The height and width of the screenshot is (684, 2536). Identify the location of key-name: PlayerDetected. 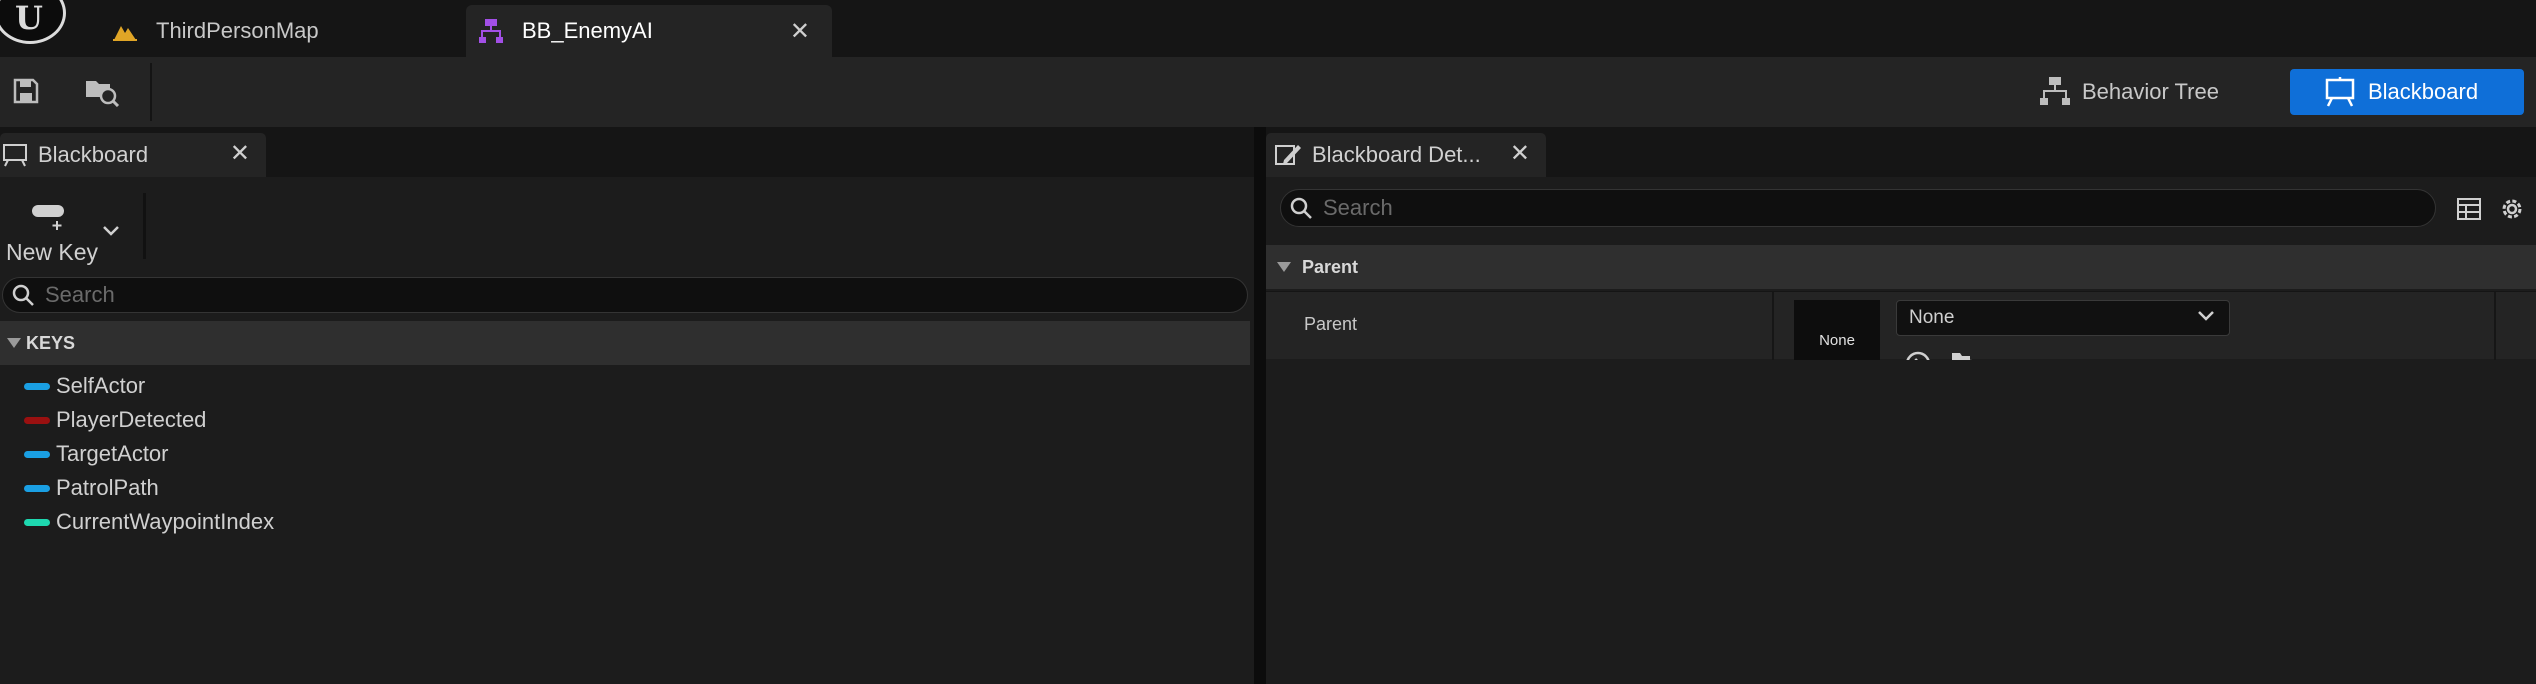
(131, 419).